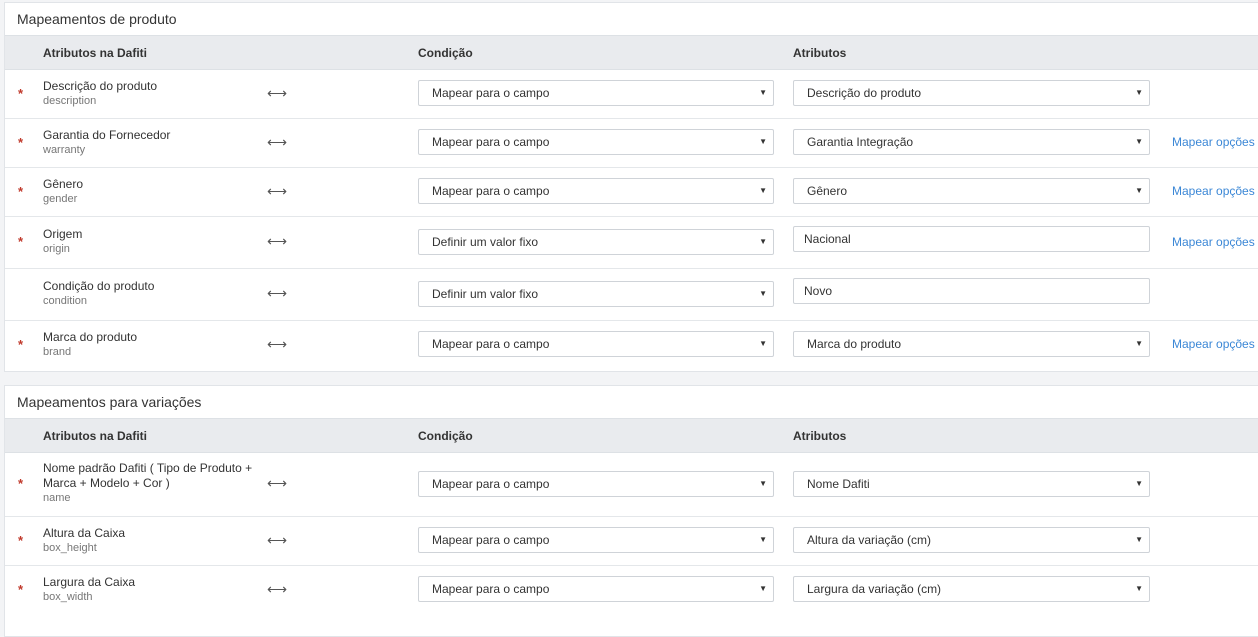 This screenshot has width=1258, height=637. Describe the element at coordinates (90, 337) in the screenshot. I see `attribute-label: Marca do produto` at that location.